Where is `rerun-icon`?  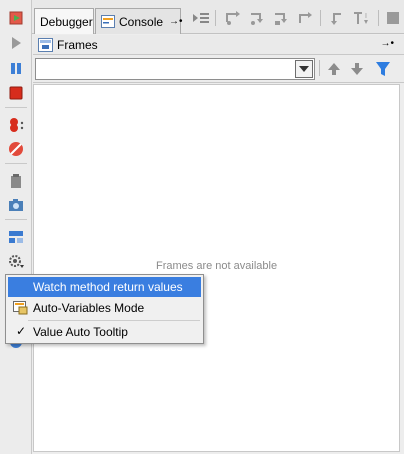
rerun-icon is located at coordinates (16, 18).